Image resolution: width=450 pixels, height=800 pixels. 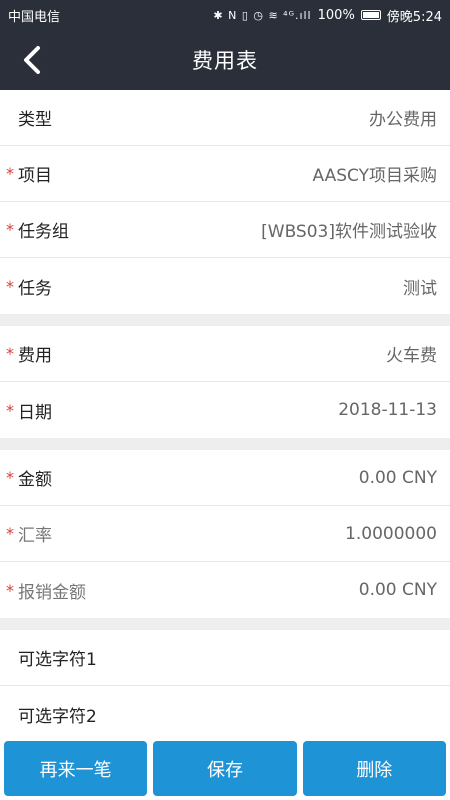 I want to click on field-label-text: 汇率, so click(x=35, y=536).